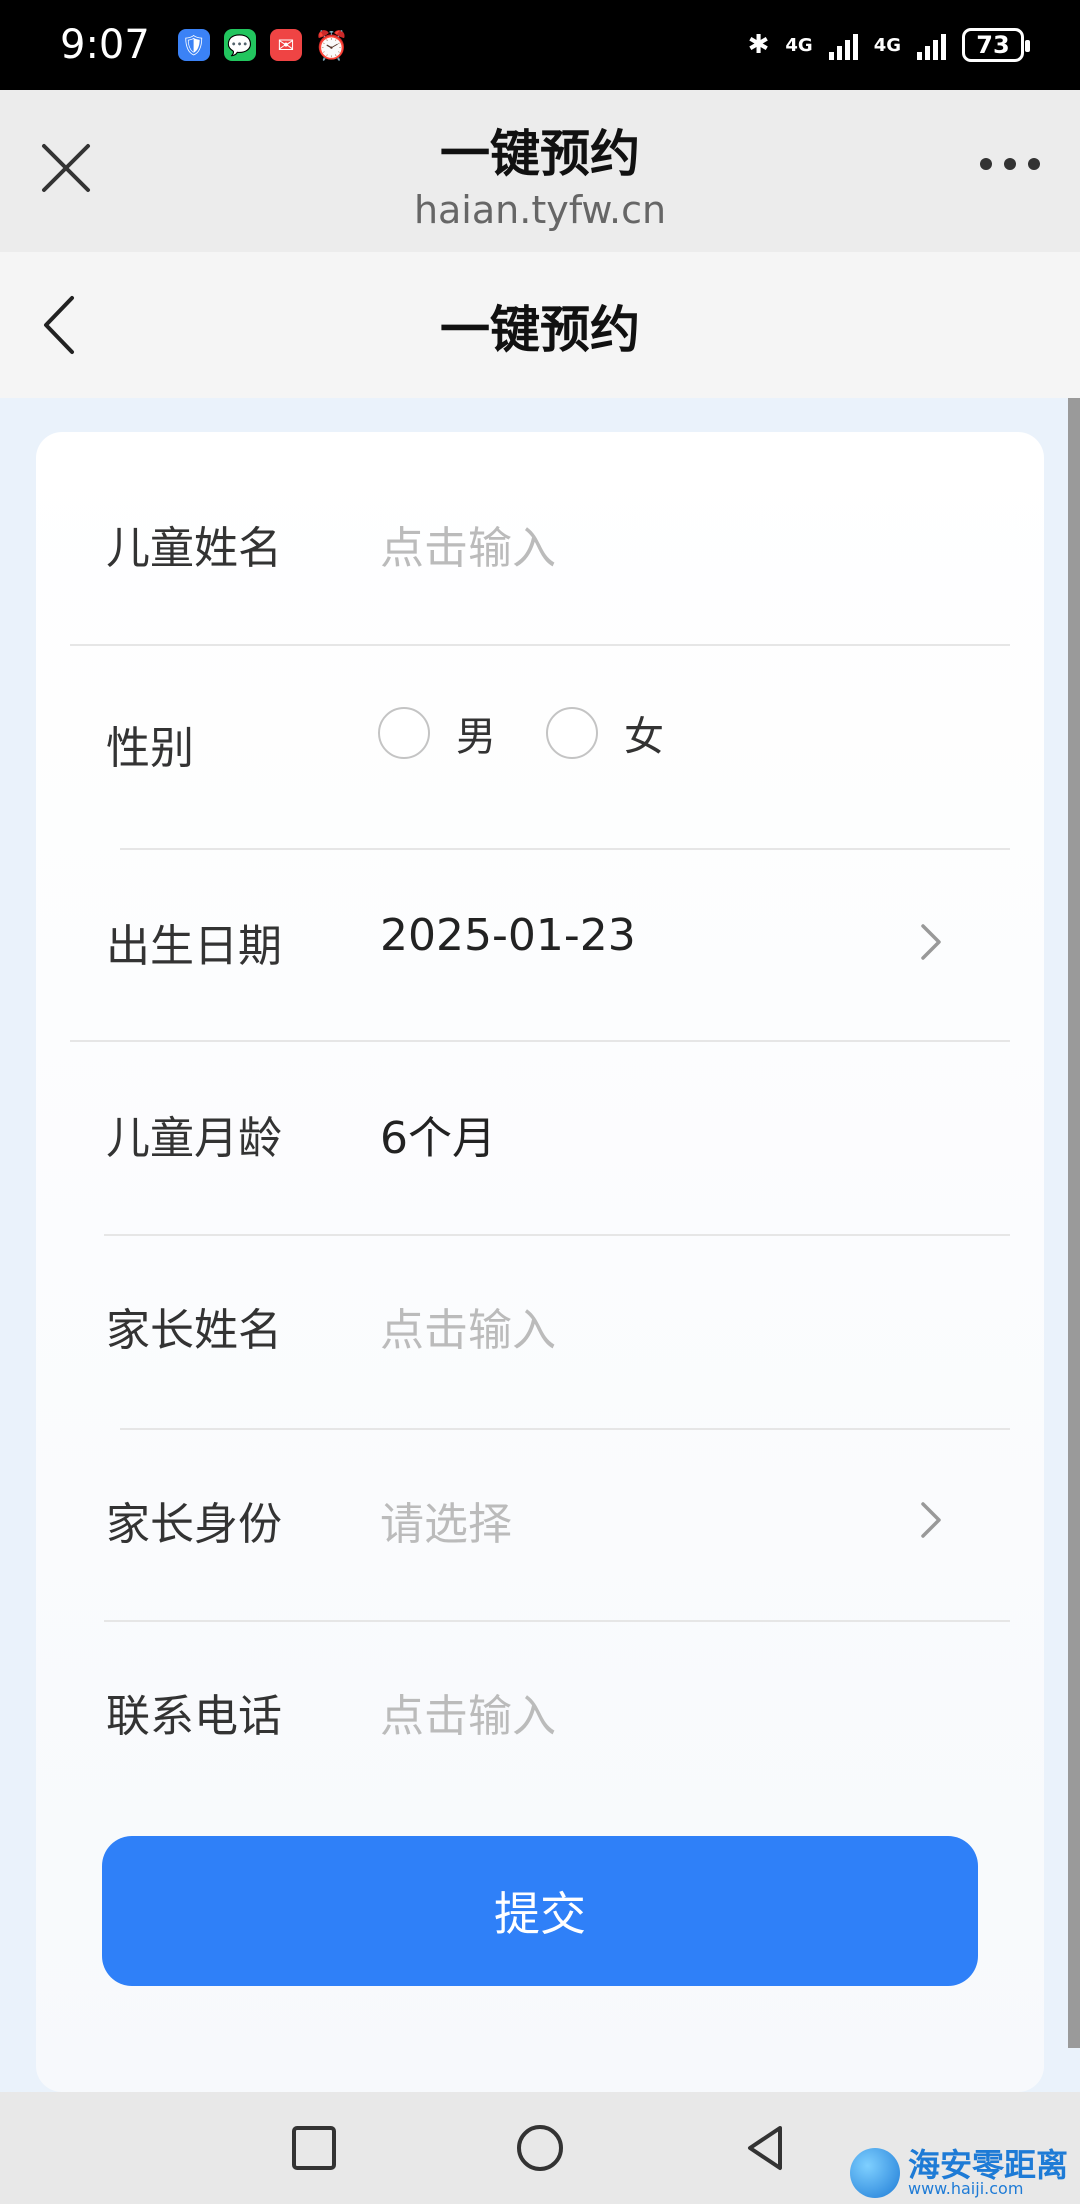 This screenshot has height=2204, width=1080. Describe the element at coordinates (508, 935) in the screenshot. I see `birth-date-value: 2025-01-23` at that location.